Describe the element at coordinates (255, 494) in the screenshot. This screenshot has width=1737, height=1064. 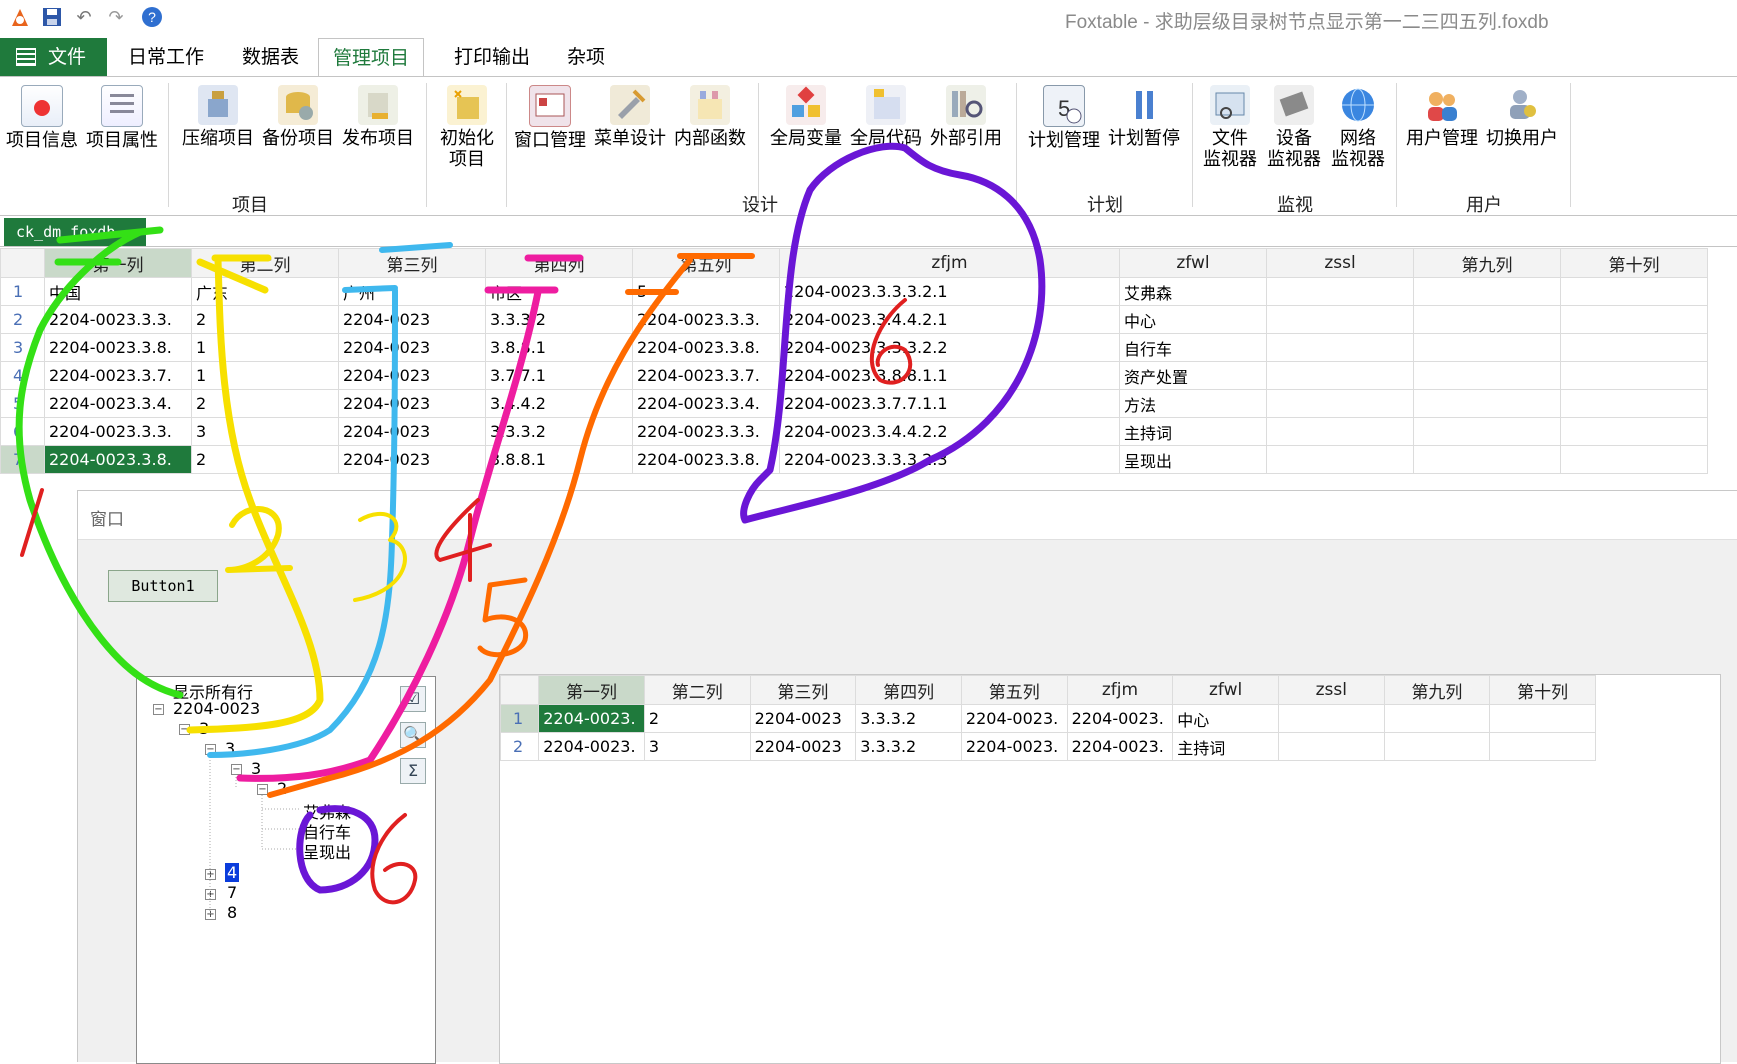
I see `annotation-stroke-yellow` at that location.